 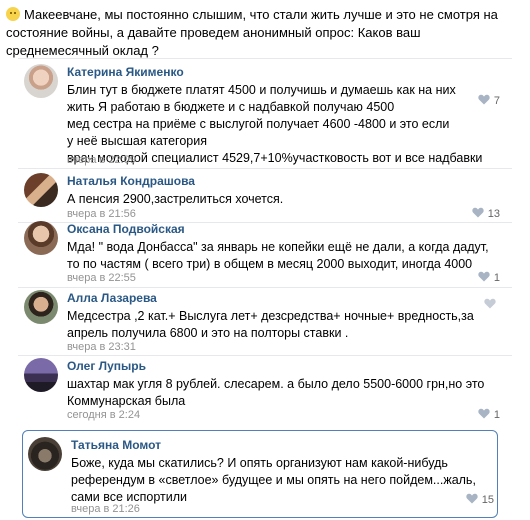 What do you see at coordinates (101, 214) in the screenshot?
I see `comment-time: вчера в 21:56` at bounding box center [101, 214].